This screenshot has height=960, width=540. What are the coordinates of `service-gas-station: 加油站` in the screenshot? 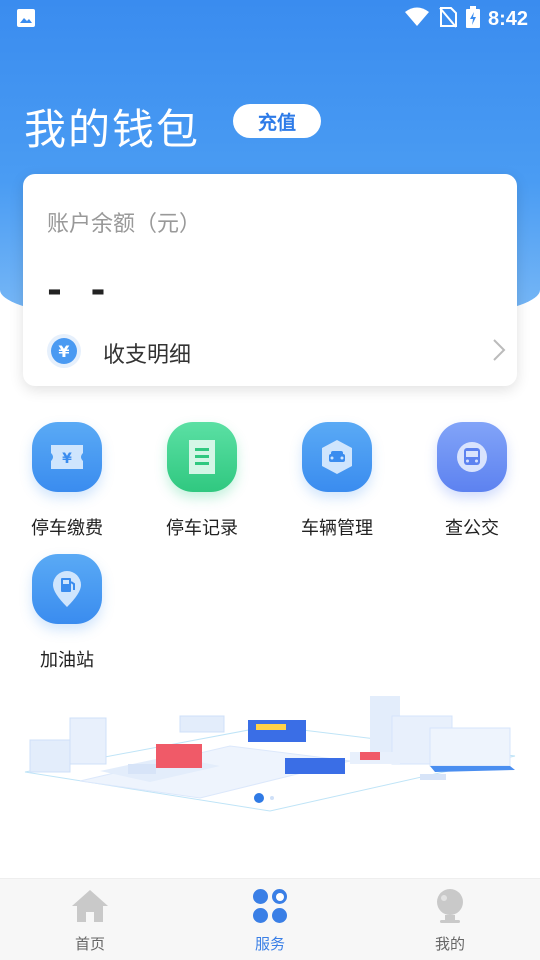 It's located at (67, 613).